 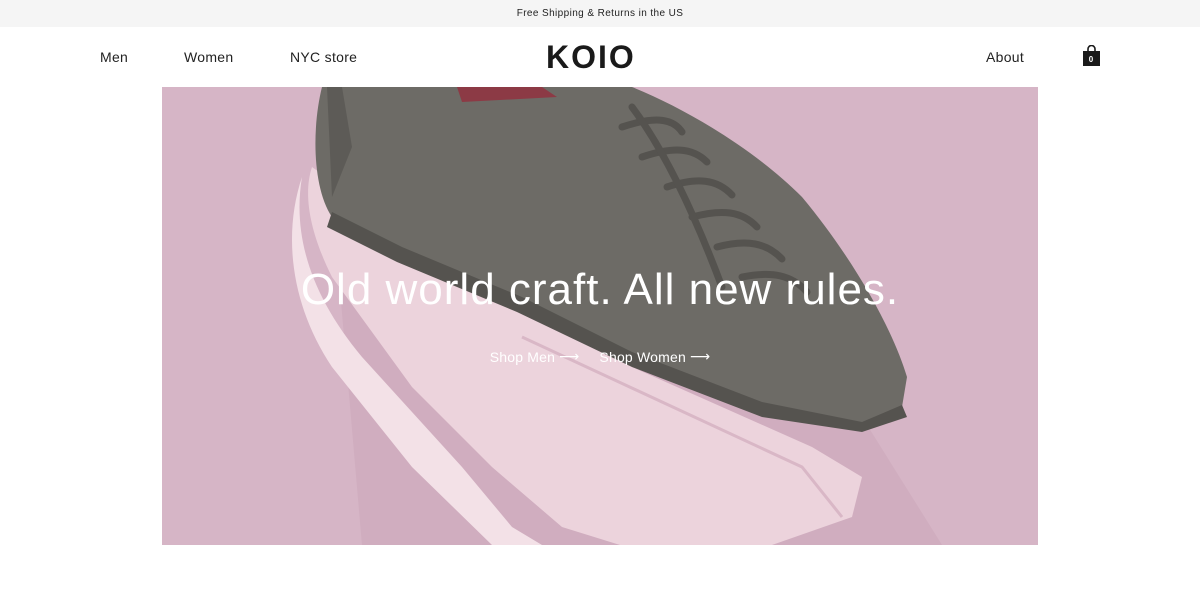 I want to click on shop-women-link: Shop Women ⟶, so click(x=654, y=356).